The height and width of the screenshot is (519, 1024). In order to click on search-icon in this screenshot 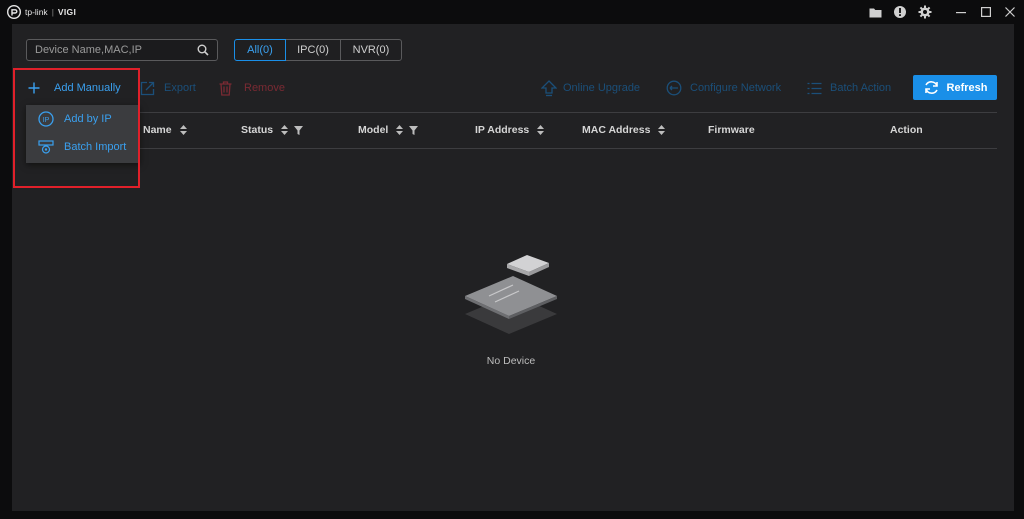, I will do `click(203, 50)`.